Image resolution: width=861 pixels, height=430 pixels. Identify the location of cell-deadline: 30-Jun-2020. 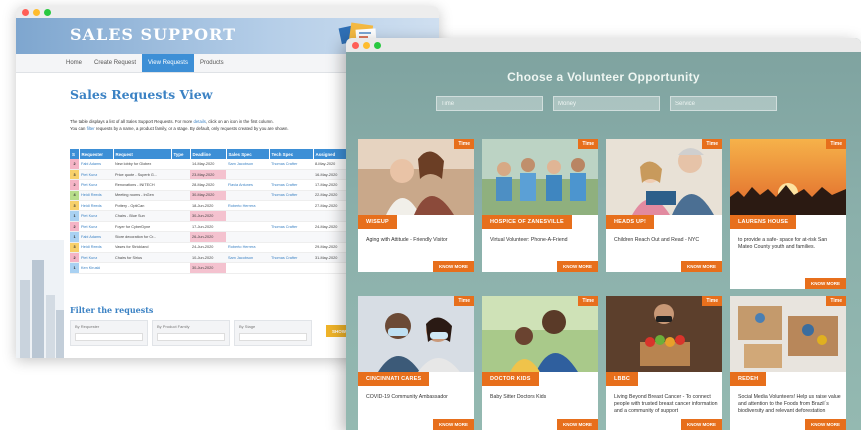
(208, 268).